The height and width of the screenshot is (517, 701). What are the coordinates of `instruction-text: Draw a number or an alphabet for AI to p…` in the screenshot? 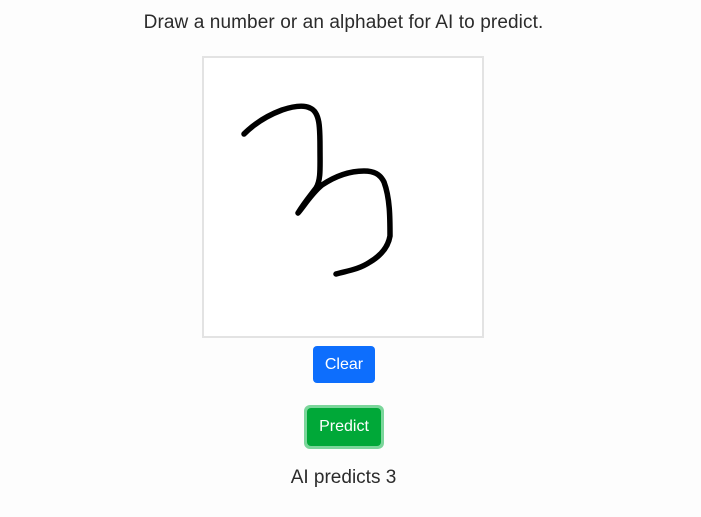 It's located at (343, 22).